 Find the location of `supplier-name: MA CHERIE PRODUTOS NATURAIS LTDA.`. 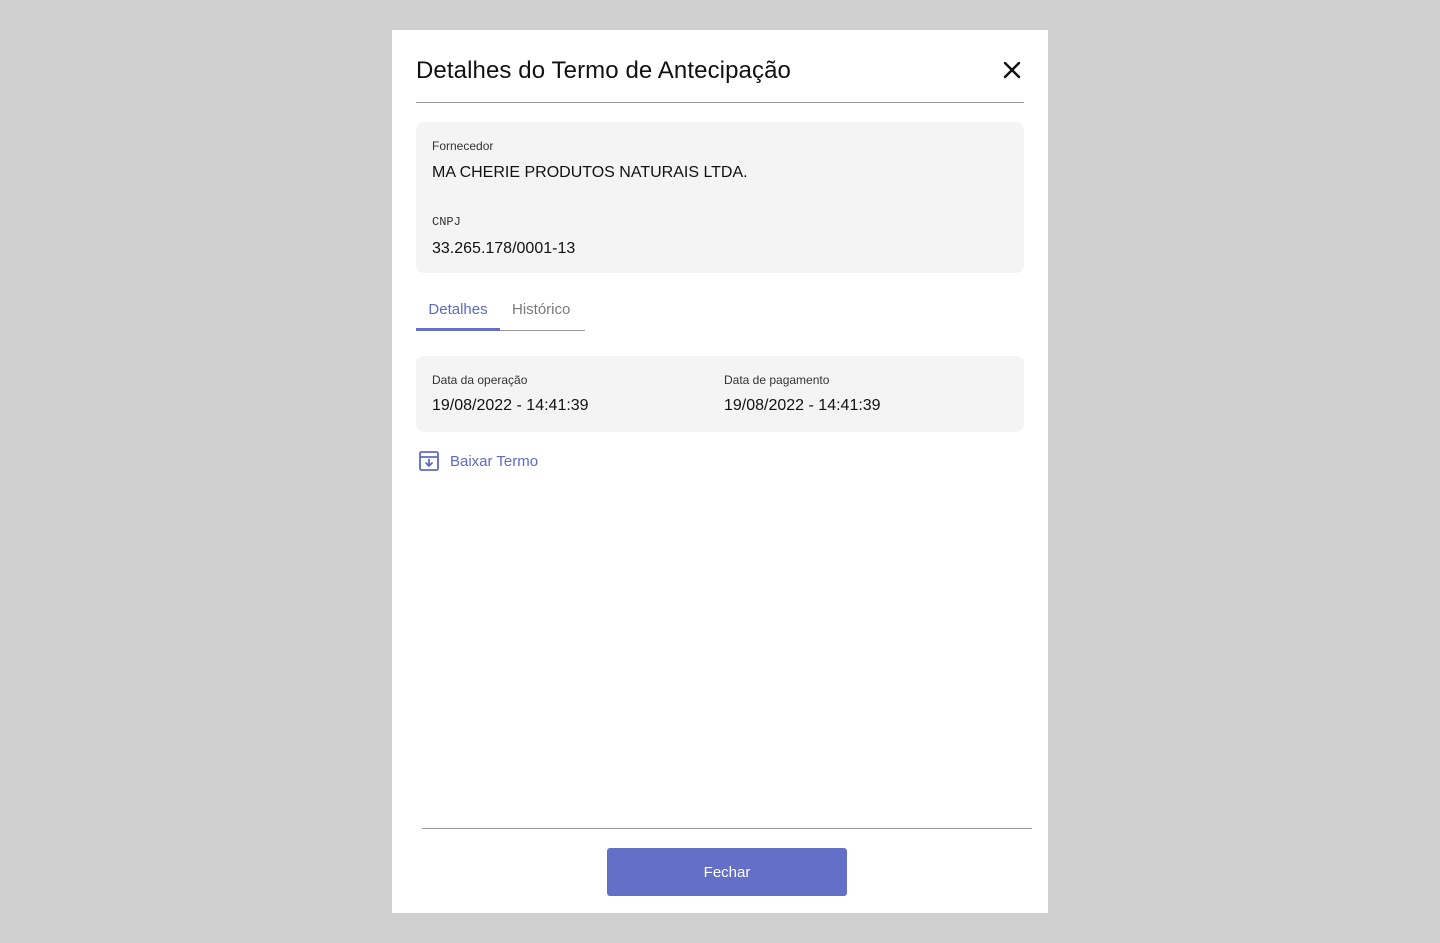

supplier-name: MA CHERIE PRODUTOS NATURAIS LTDA. is located at coordinates (590, 172).